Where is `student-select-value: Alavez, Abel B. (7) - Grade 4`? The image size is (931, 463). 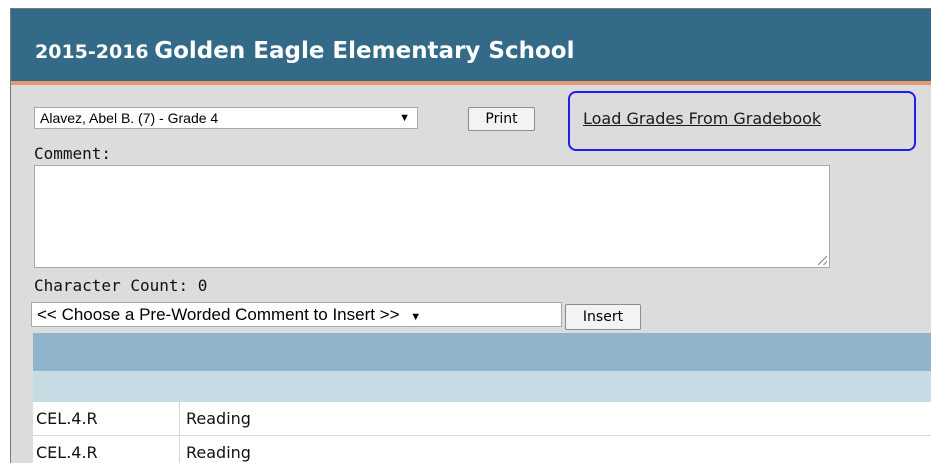
student-select-value: Alavez, Abel B. (7) - Grade 4 is located at coordinates (129, 118).